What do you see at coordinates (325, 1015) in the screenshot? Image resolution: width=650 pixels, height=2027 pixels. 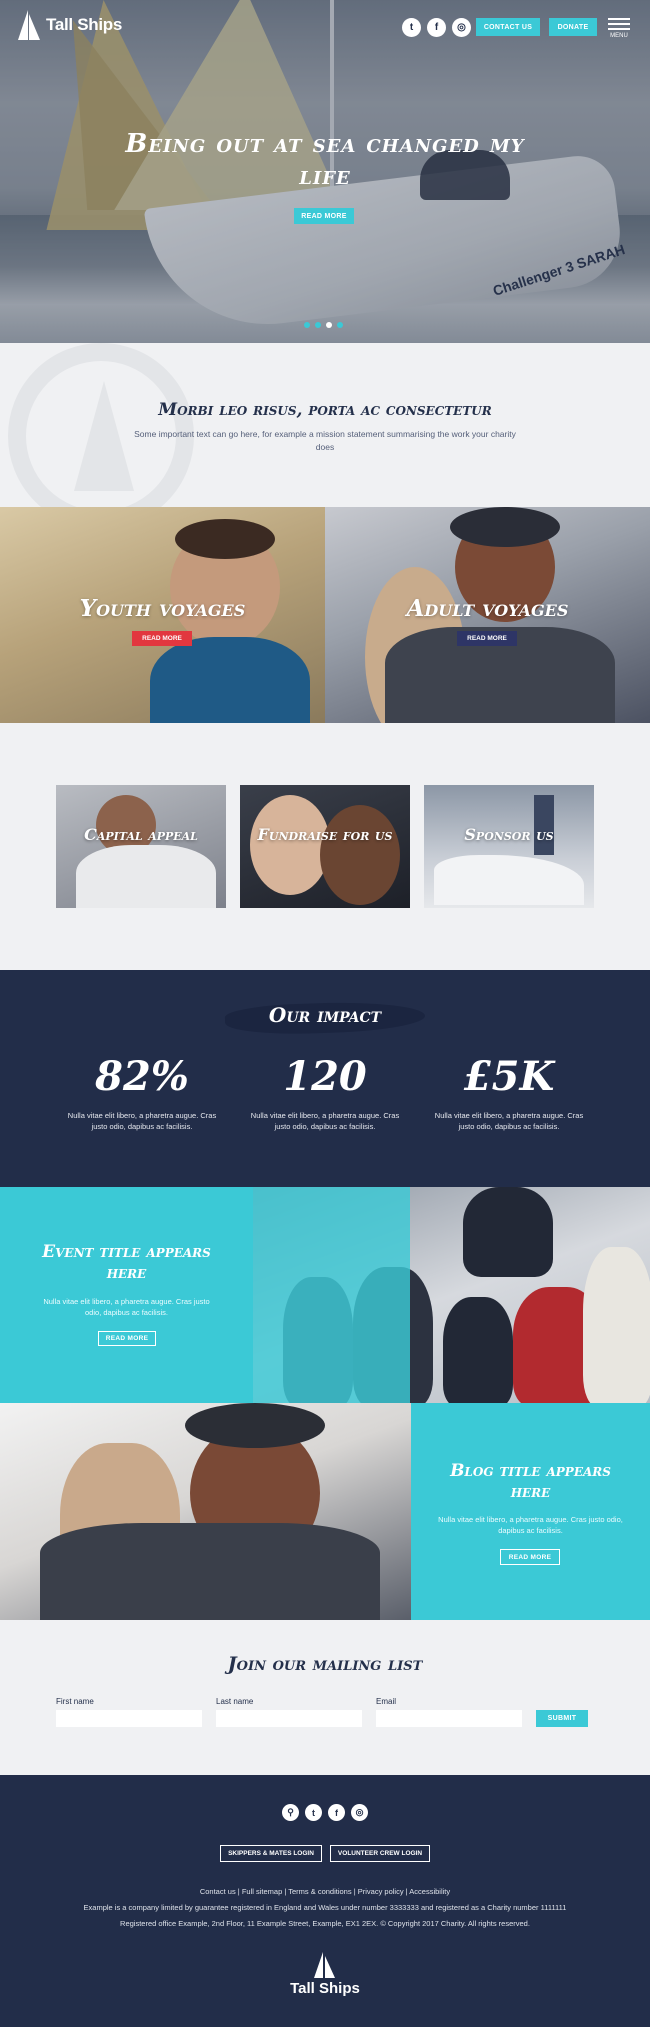 I see `impact-title: Our impact` at bounding box center [325, 1015].